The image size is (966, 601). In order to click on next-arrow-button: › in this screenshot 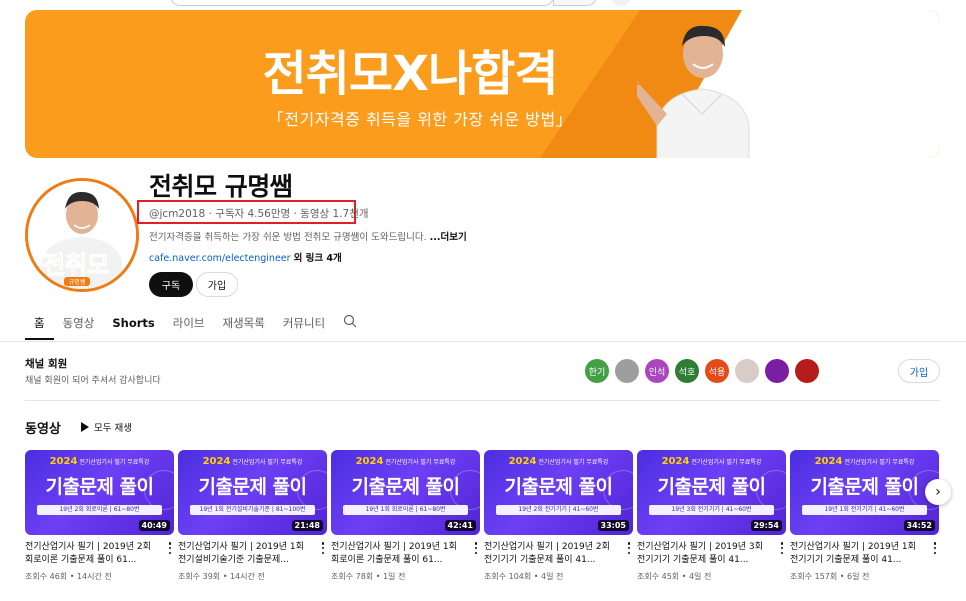, I will do `click(938, 492)`.